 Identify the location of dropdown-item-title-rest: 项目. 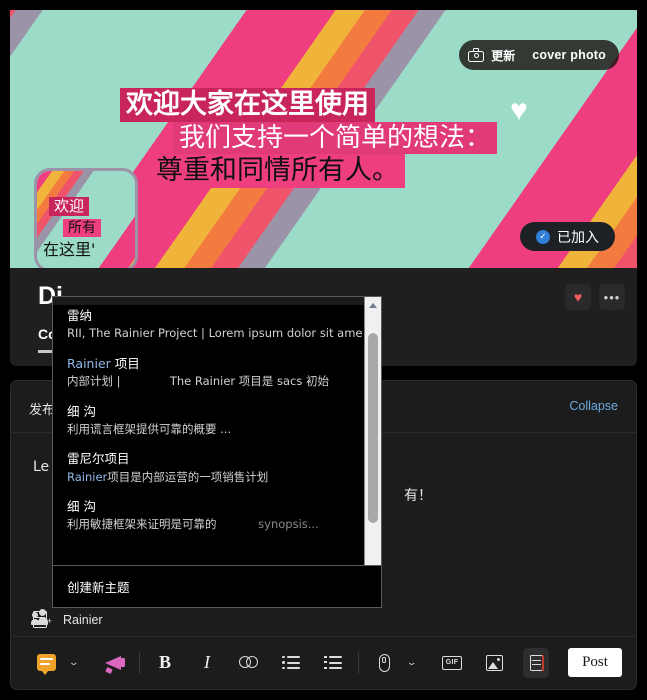
(127, 363).